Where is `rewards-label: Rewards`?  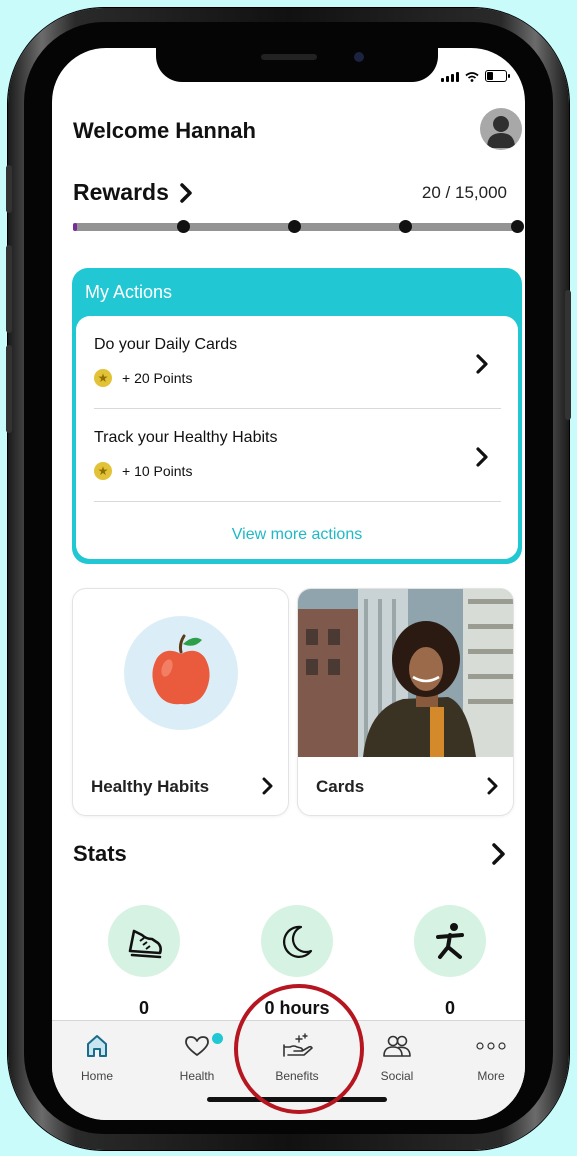 rewards-label: Rewards is located at coordinates (121, 192).